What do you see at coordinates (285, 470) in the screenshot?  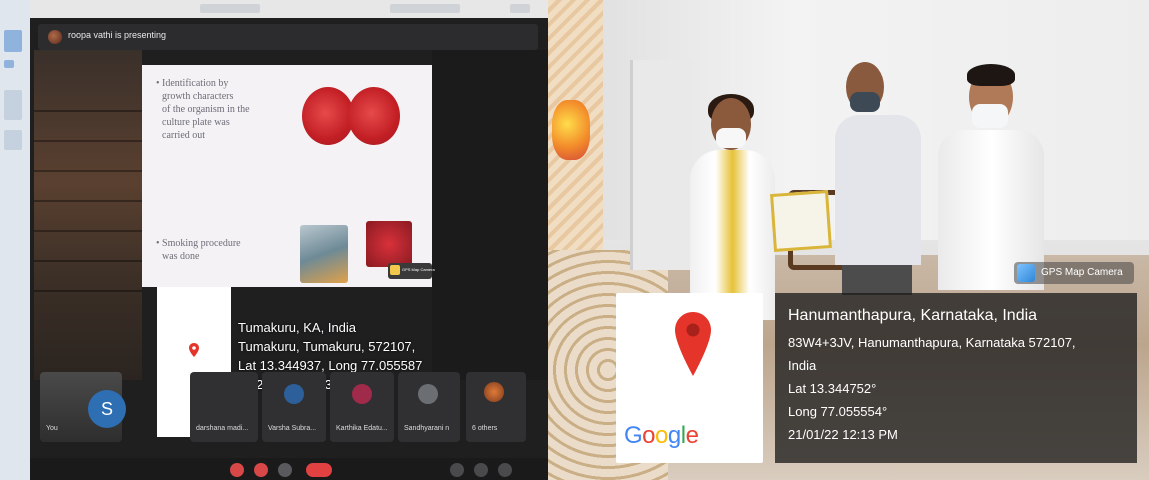 I see `present-icon` at bounding box center [285, 470].